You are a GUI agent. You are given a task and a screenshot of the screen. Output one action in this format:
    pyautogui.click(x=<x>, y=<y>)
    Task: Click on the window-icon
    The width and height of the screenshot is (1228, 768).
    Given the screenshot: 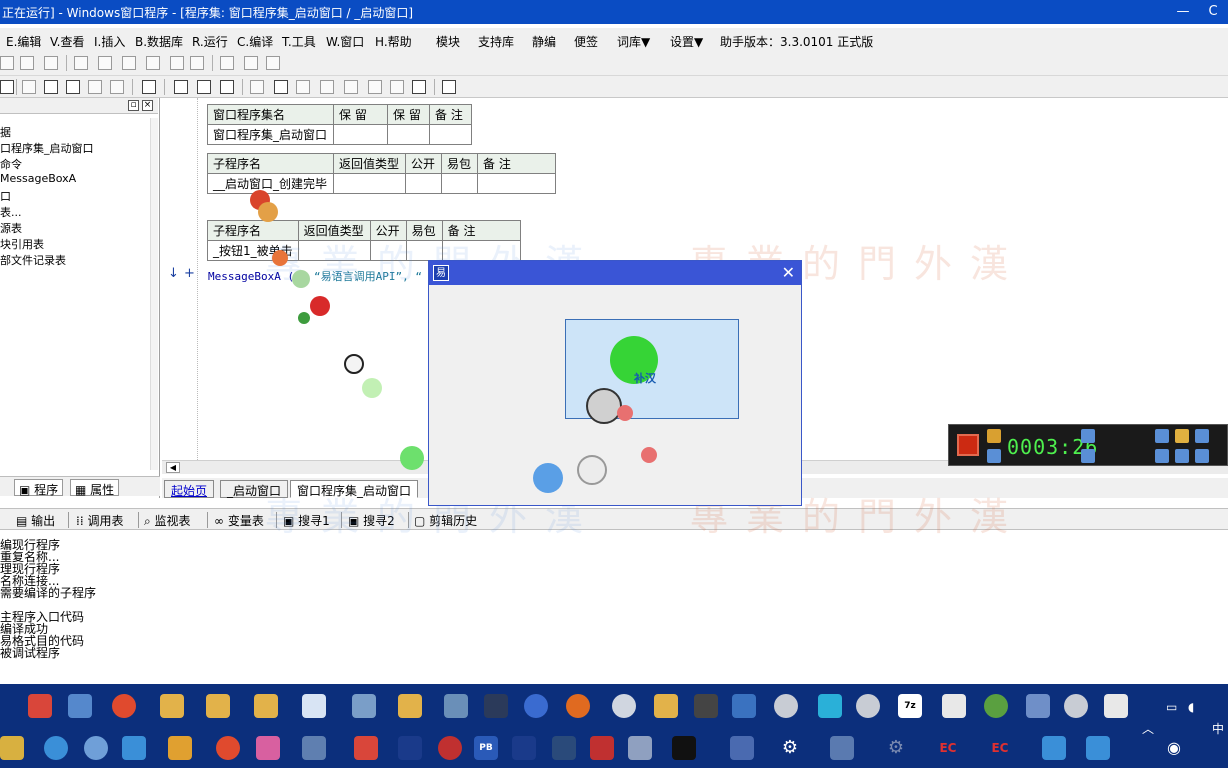 What is the action you would take?
    pyautogui.click(x=1202, y=456)
    